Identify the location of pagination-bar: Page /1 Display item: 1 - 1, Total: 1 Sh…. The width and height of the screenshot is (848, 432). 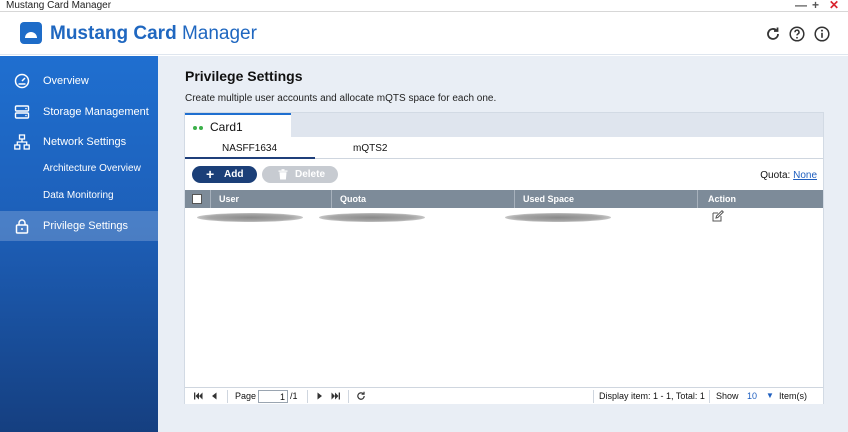
(504, 395).